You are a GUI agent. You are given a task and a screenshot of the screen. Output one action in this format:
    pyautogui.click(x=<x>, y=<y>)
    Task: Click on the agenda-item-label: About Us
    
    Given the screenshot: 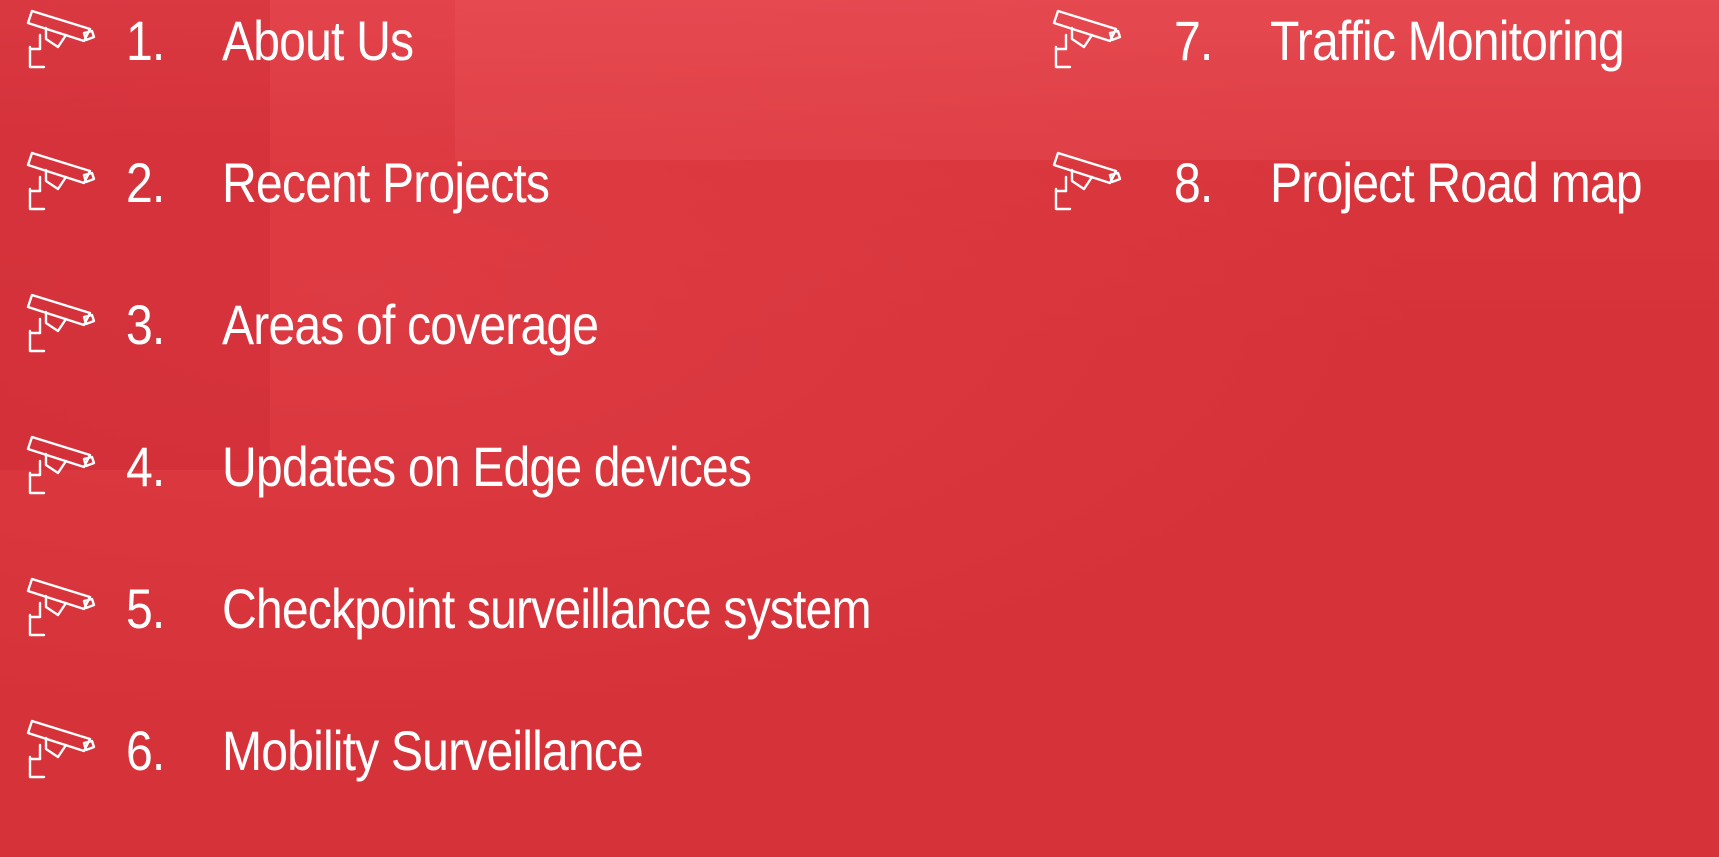 What is the action you would take?
    pyautogui.click(x=318, y=40)
    